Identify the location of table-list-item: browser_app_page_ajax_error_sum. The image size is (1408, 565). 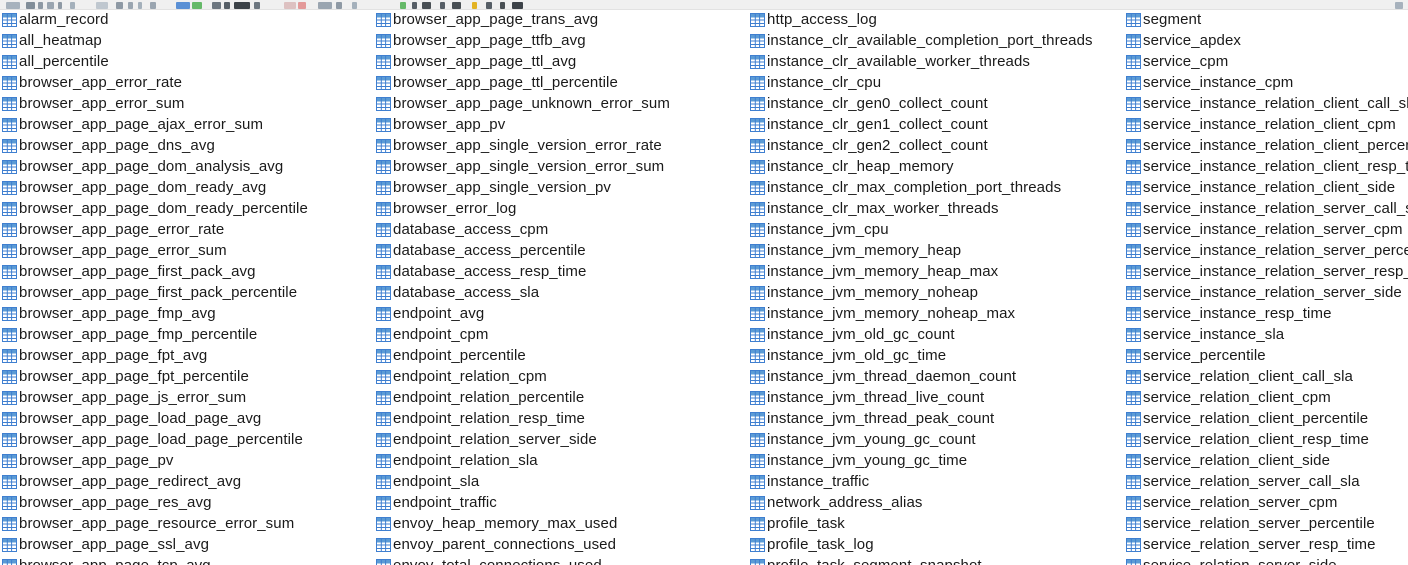
(188, 124).